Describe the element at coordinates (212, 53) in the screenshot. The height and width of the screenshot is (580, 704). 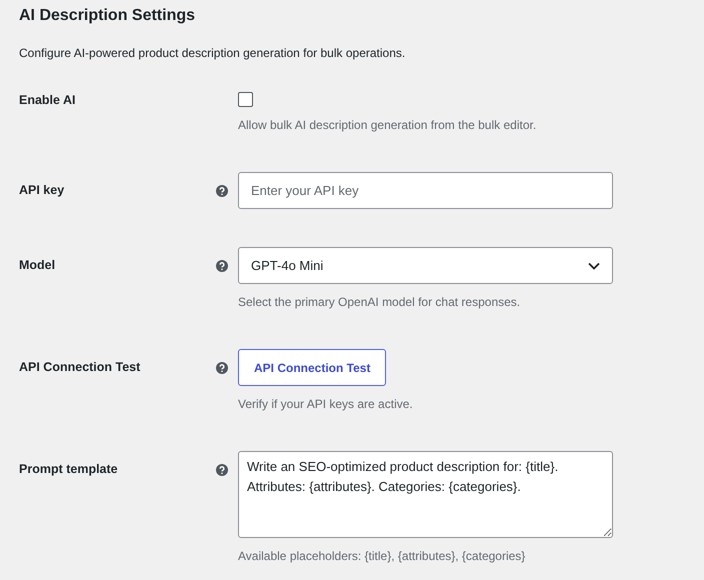
I see `section-description: Configure AI-powered product description generation for bulk operations.` at that location.